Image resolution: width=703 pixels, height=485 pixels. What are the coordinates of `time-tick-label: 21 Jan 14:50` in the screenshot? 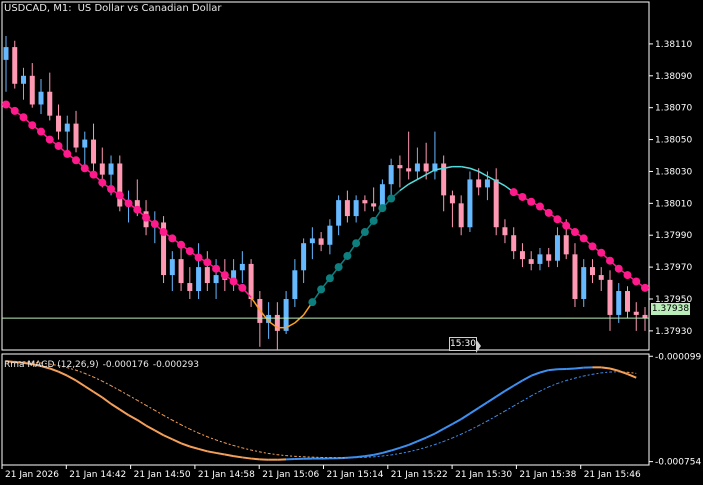 It's located at (162, 475).